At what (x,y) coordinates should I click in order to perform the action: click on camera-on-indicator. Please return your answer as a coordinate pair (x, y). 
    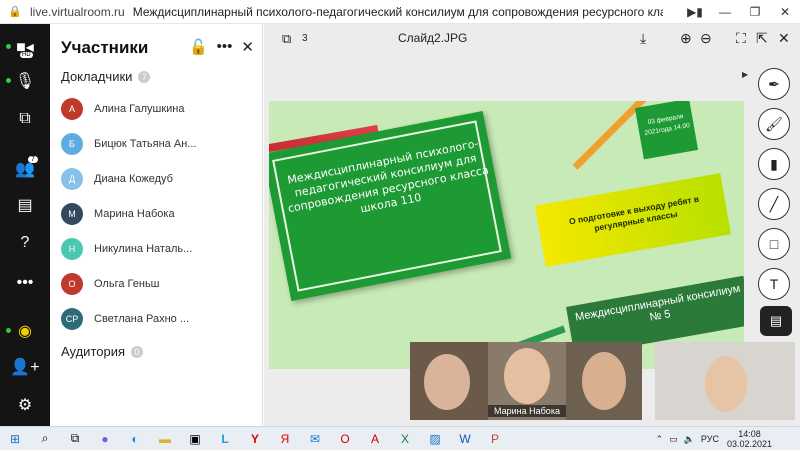
    Looking at the image, I should click on (8, 46).